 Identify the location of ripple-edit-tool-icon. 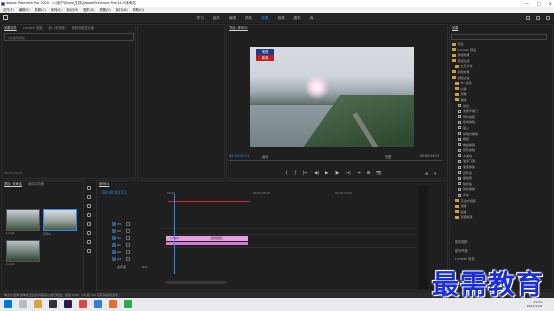
(89, 206).